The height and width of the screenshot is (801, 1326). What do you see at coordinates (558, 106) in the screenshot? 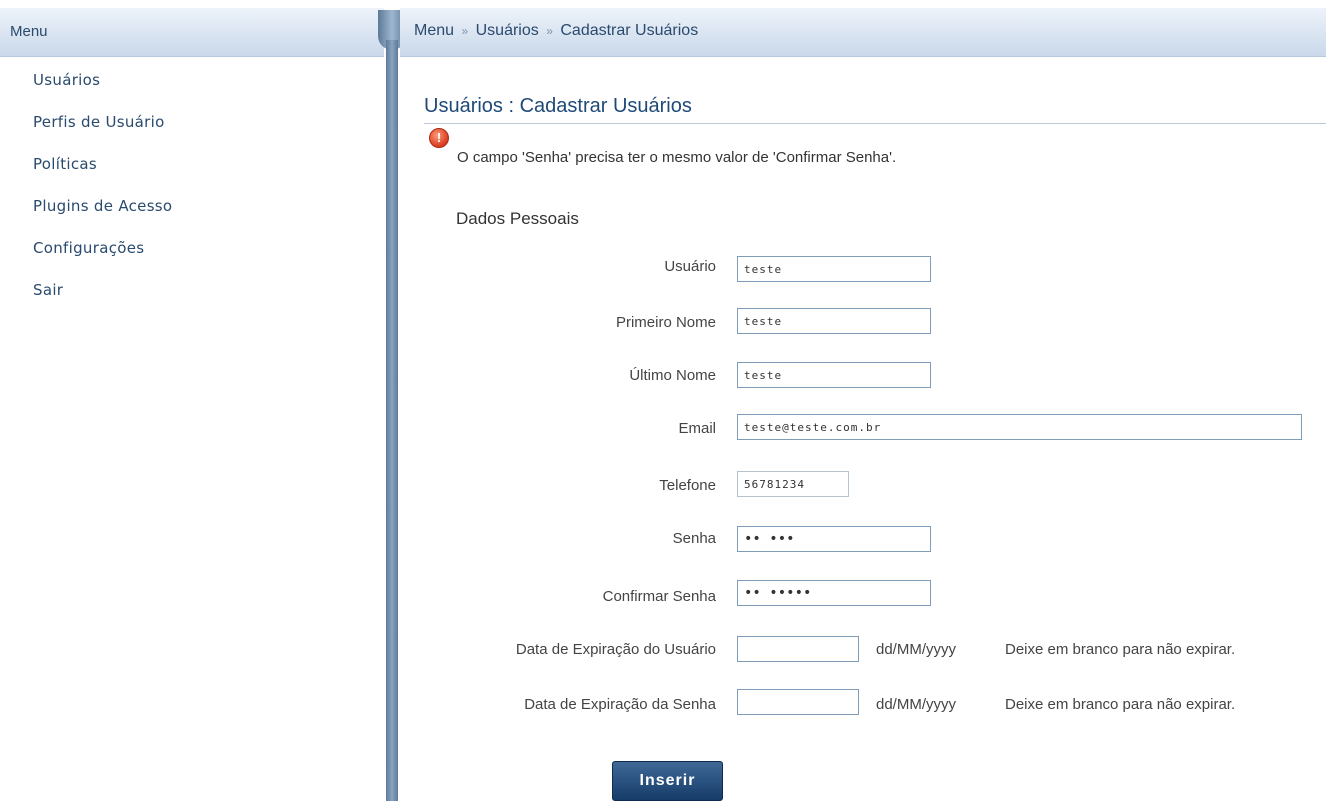
I see `page-title: Usuários : Cadastrar Usuários` at bounding box center [558, 106].